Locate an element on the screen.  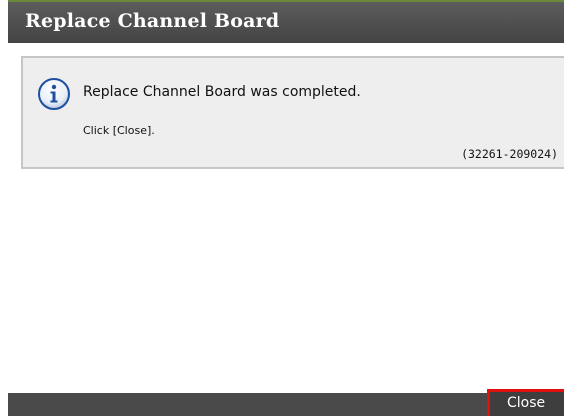
close-button: Close is located at coordinates (525, 402).